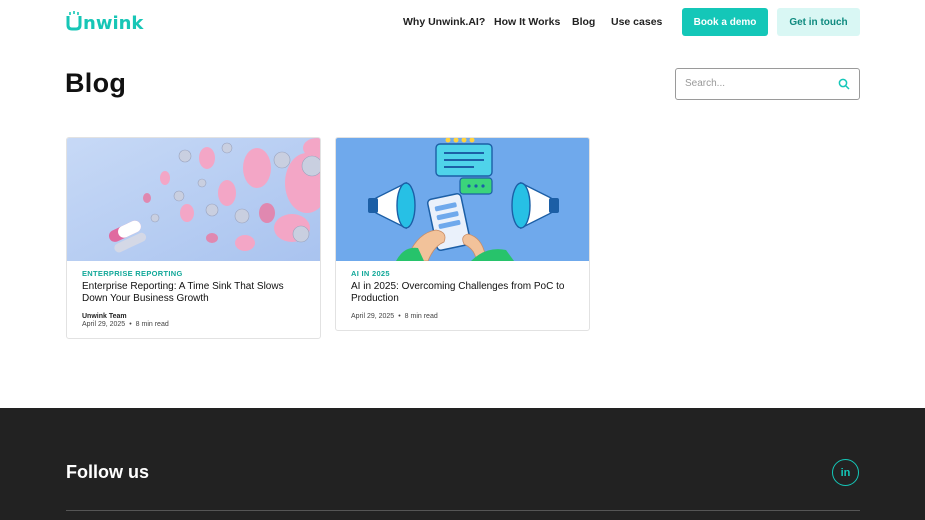 The width and height of the screenshot is (925, 520). What do you see at coordinates (444, 22) in the screenshot?
I see `nav-why-unwink: Why Unwink.AI?` at bounding box center [444, 22].